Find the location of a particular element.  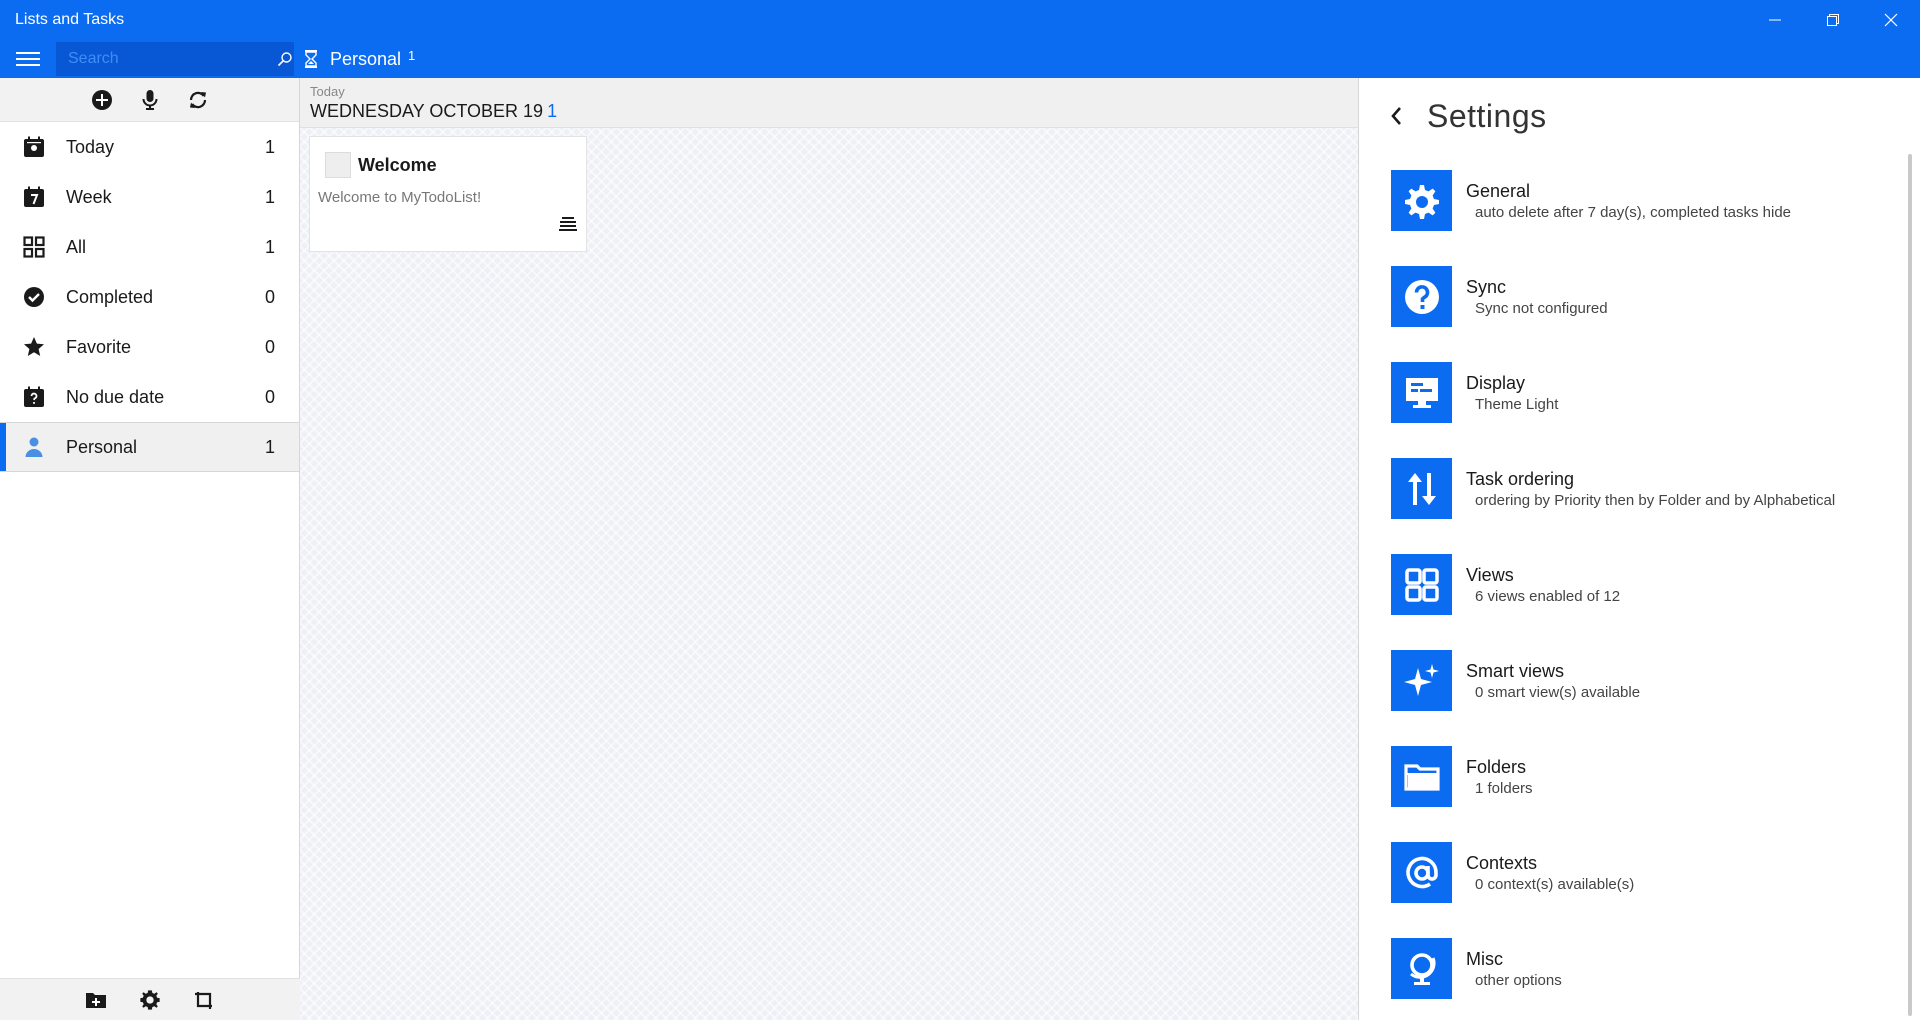

back-button is located at coordinates (1396, 116).